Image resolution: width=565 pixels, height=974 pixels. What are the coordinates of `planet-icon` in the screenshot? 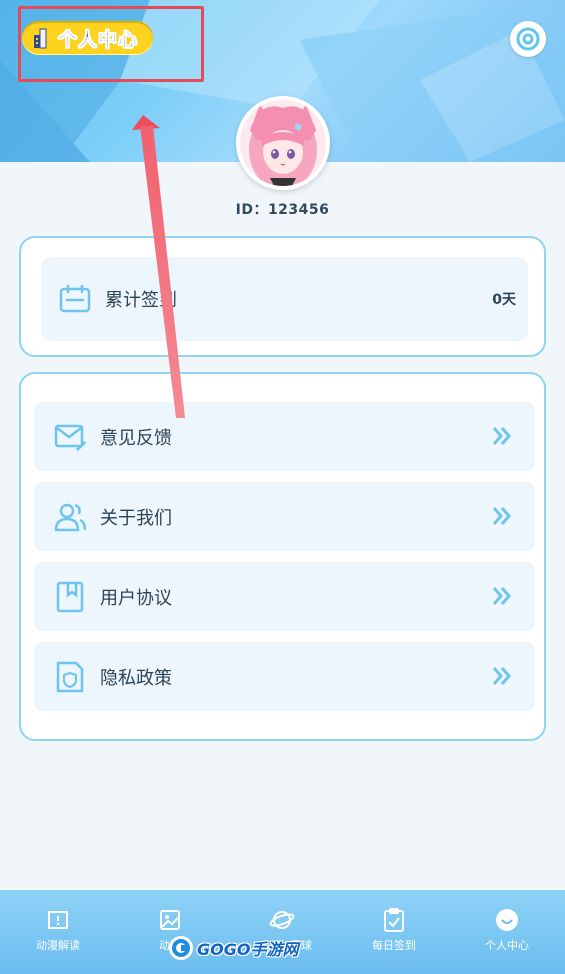 It's located at (282, 920).